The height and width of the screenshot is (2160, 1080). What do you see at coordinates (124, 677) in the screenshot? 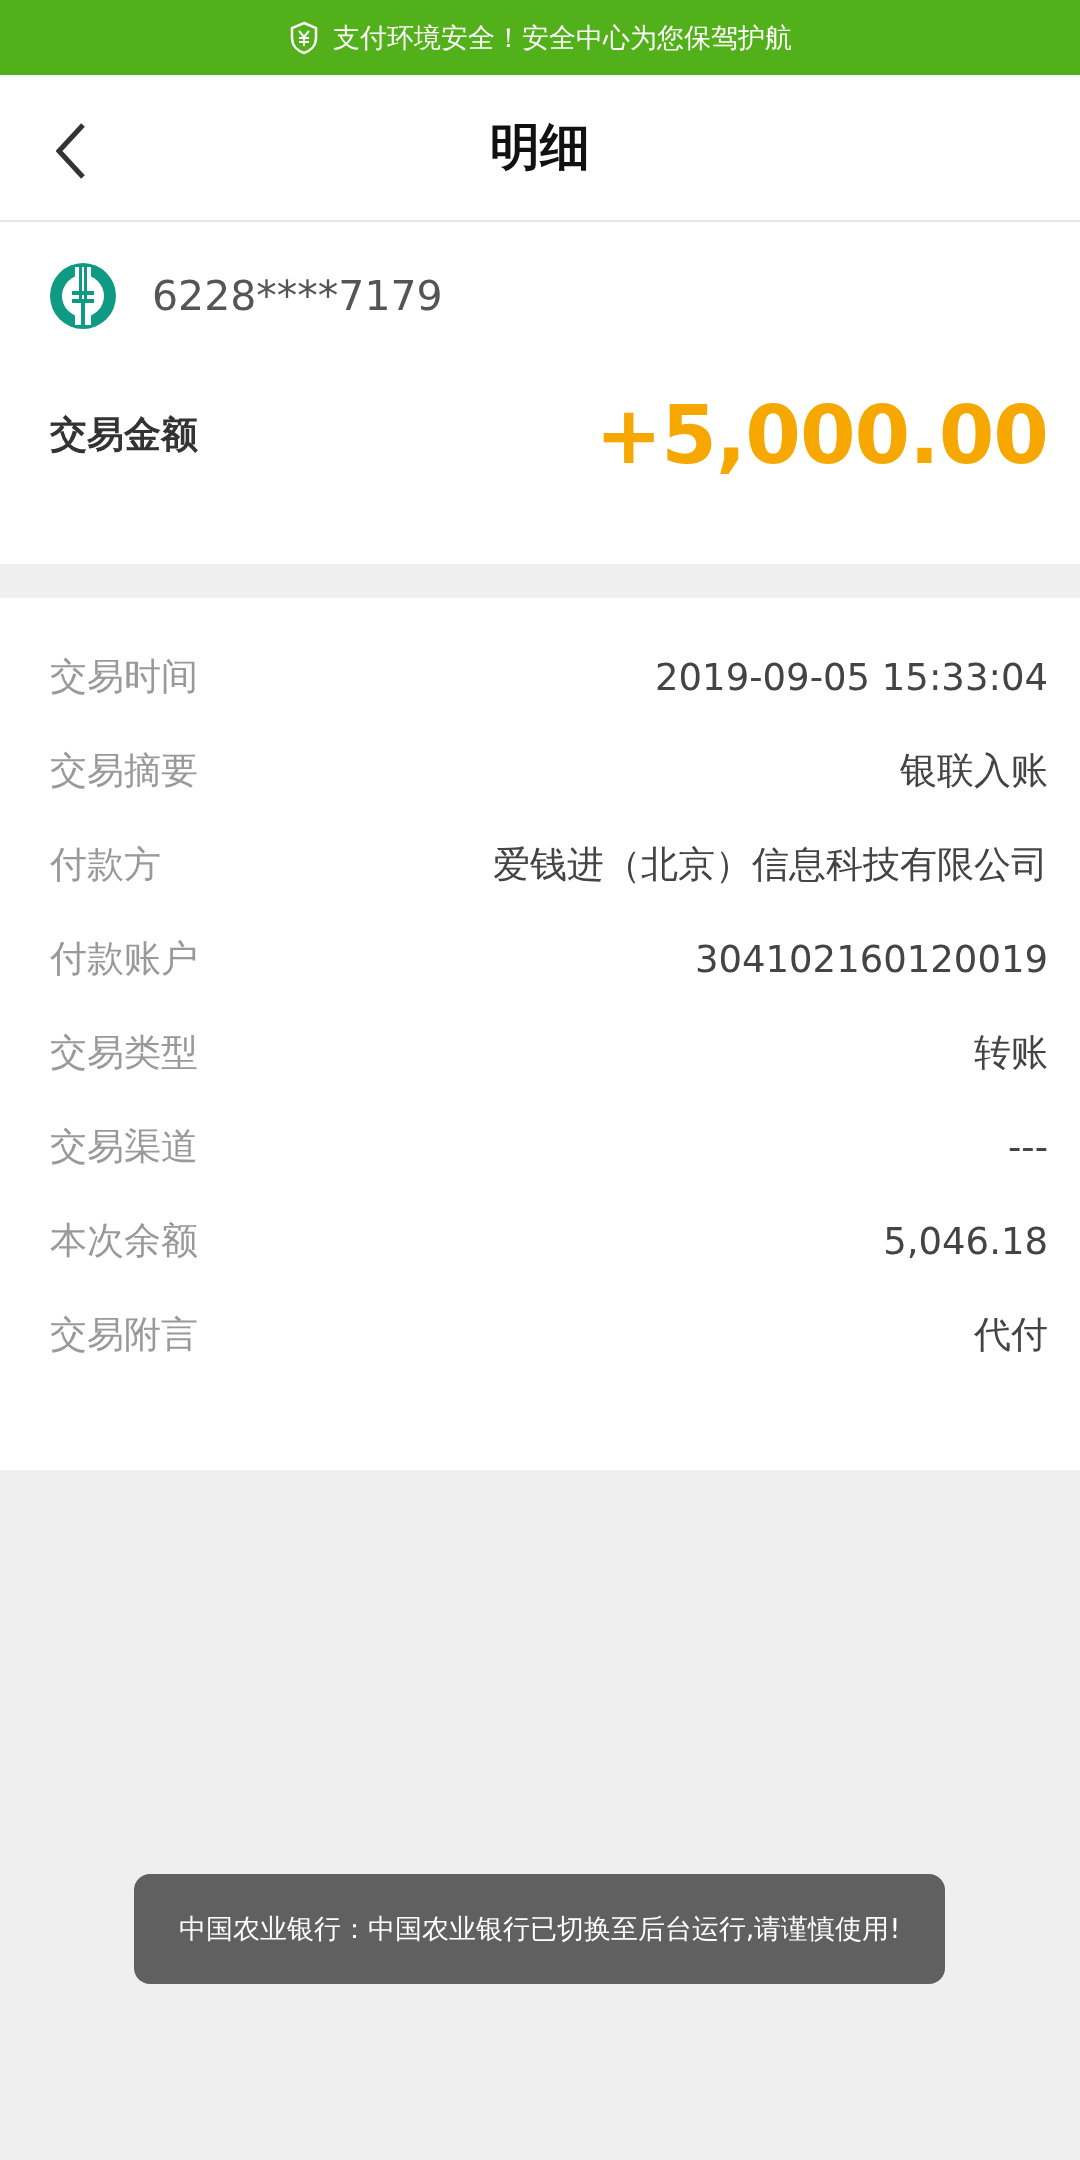
I see `detail-label: 交易时间` at bounding box center [124, 677].